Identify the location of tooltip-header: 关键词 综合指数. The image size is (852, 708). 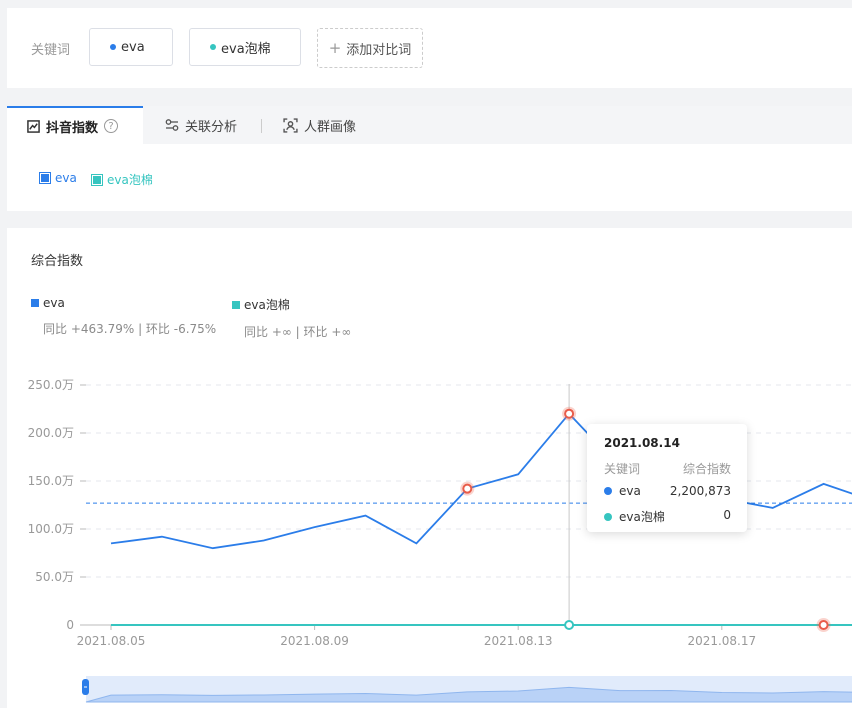
(667, 468).